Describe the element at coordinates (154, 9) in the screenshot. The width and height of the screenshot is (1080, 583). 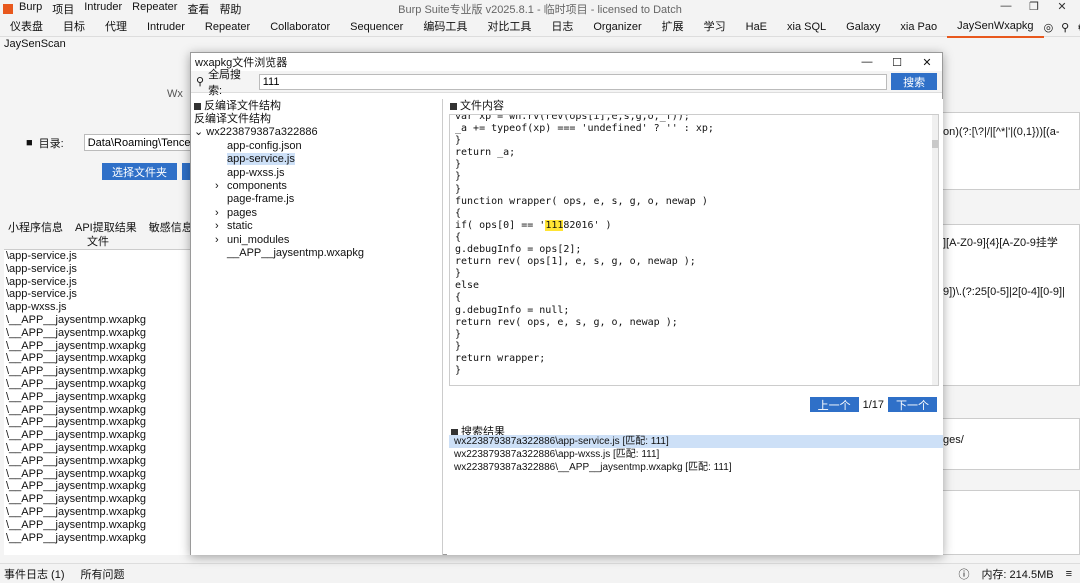
I see `menu-repeater: Repeater` at that location.